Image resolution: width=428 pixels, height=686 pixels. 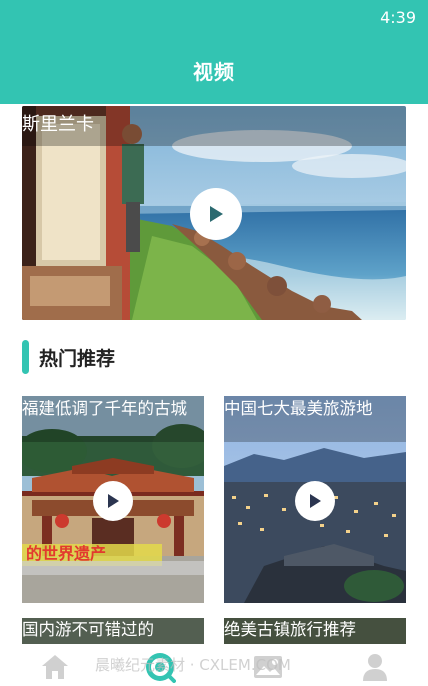 I want to click on user-icon, so click(x=375, y=667).